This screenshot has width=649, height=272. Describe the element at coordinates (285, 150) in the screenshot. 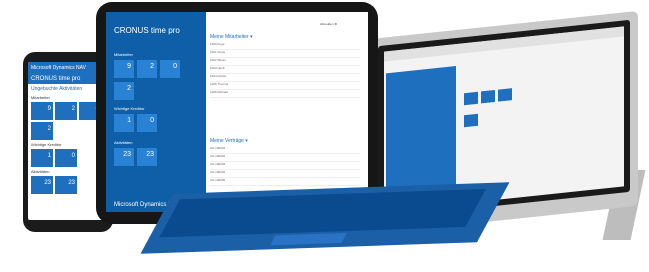

I see `list-item: AU-100001` at that location.